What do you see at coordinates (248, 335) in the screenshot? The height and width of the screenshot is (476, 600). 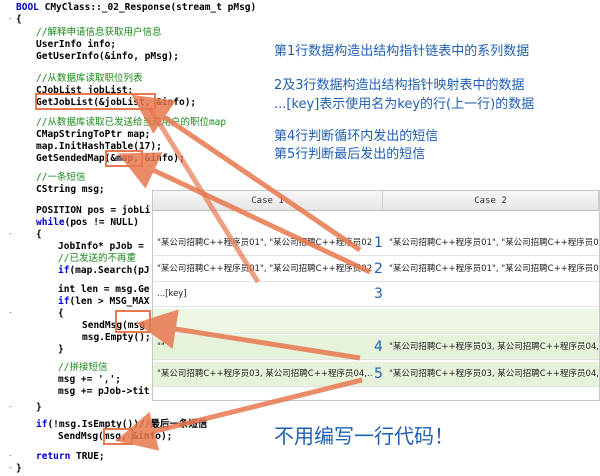 I see `arrow-row4-to-sendmsg` at bounding box center [248, 335].